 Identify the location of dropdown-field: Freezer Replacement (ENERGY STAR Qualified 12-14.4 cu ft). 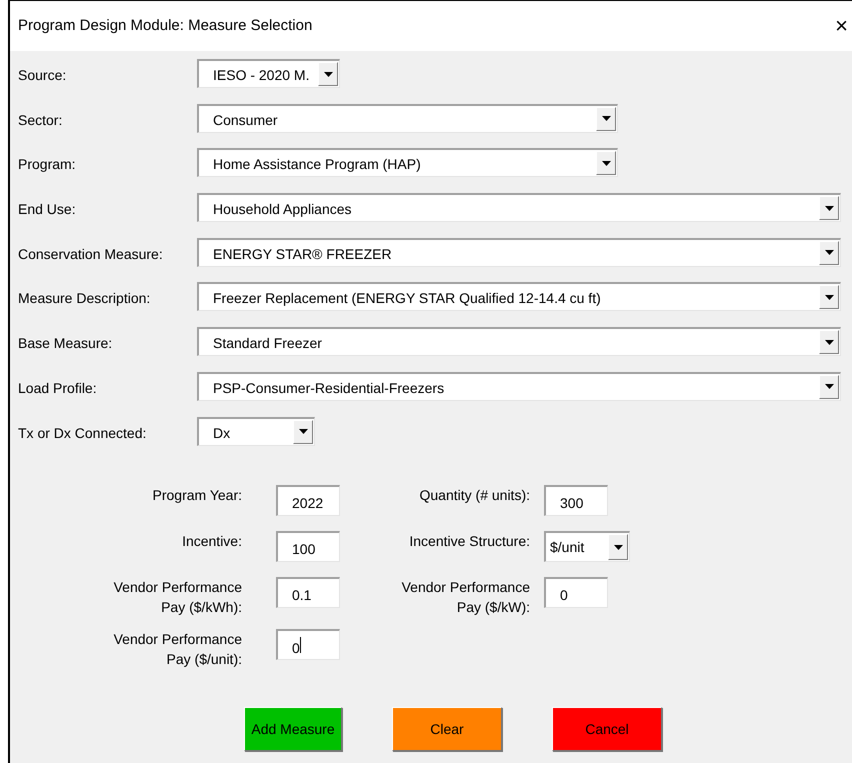
(519, 297).